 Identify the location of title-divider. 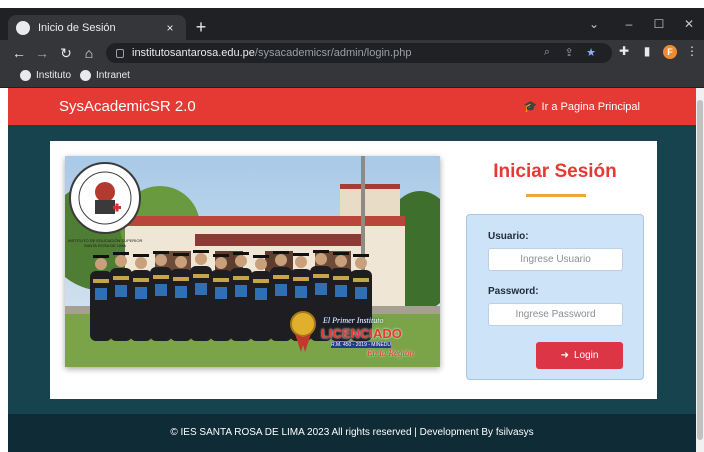
(556, 195).